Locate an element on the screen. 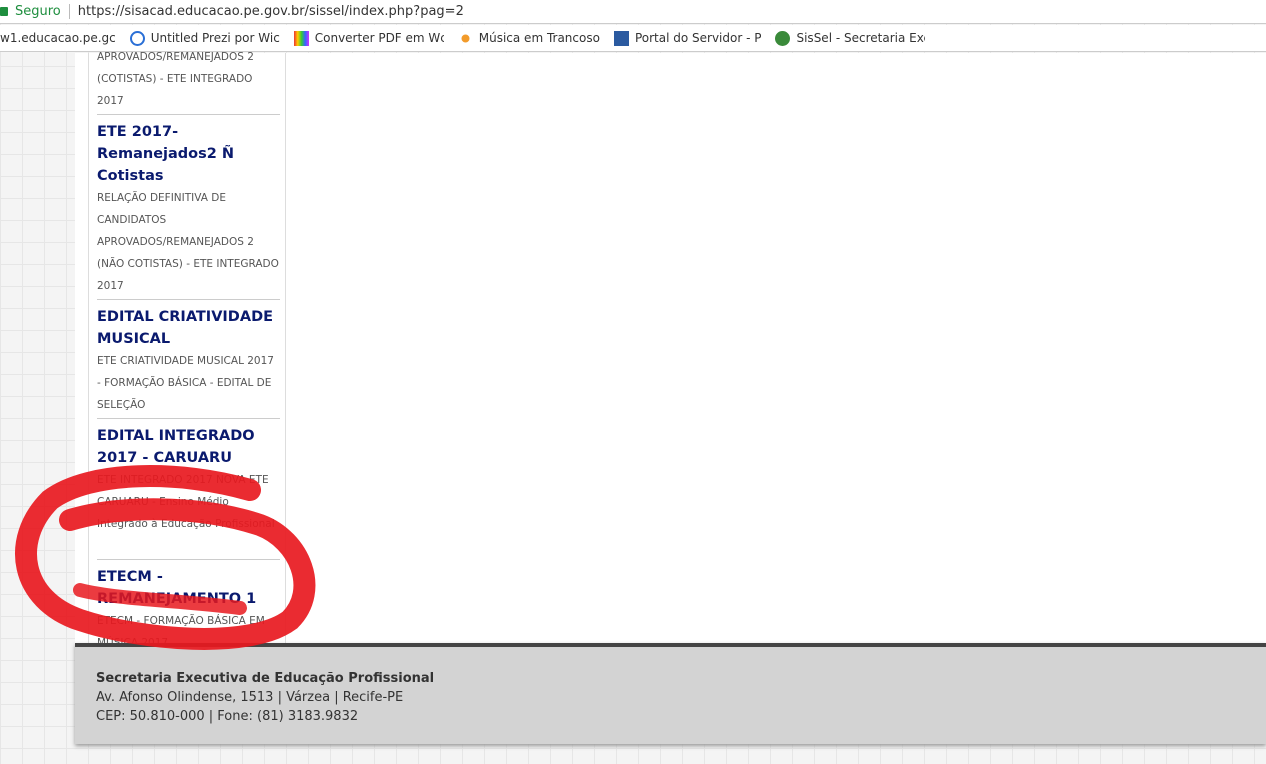  bookmark-label: w1.educacao.pe.gc is located at coordinates (58, 38).